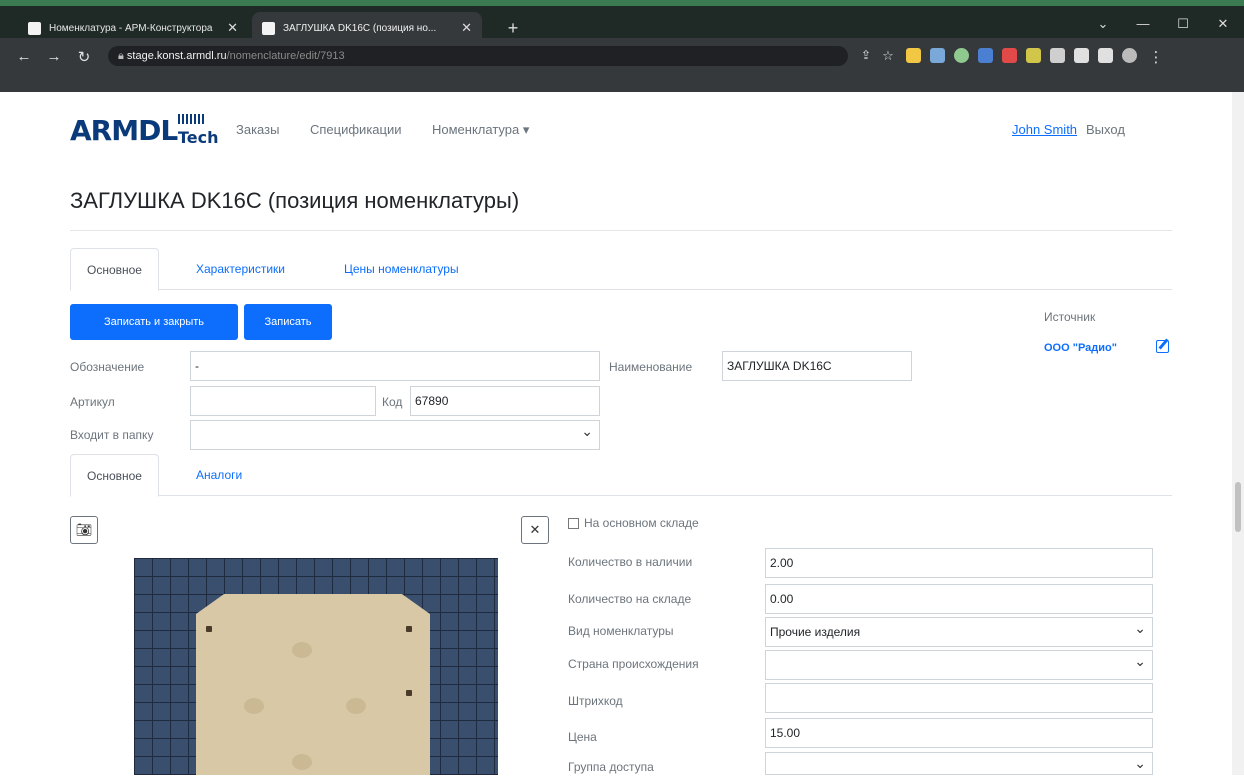  I want to click on code-input: 67890, so click(505, 401).